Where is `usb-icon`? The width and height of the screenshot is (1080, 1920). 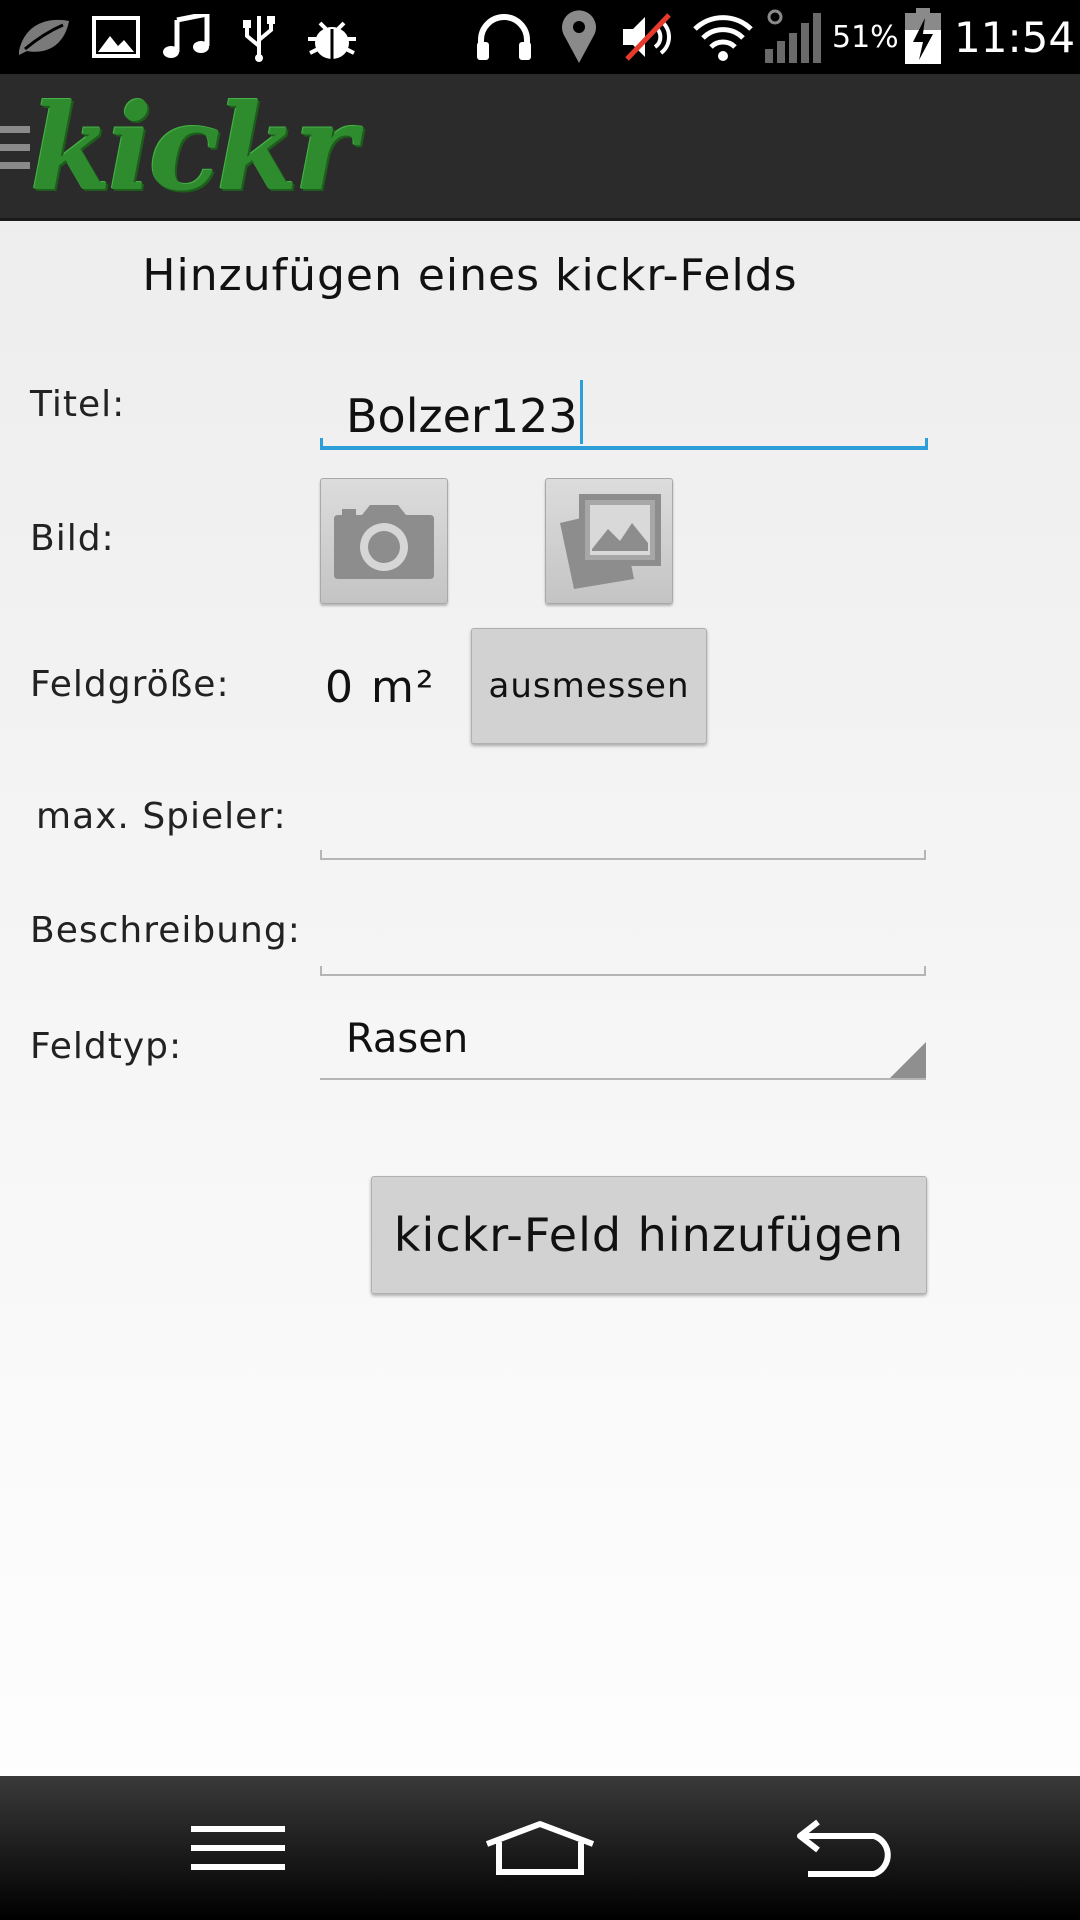 usb-icon is located at coordinates (259, 37).